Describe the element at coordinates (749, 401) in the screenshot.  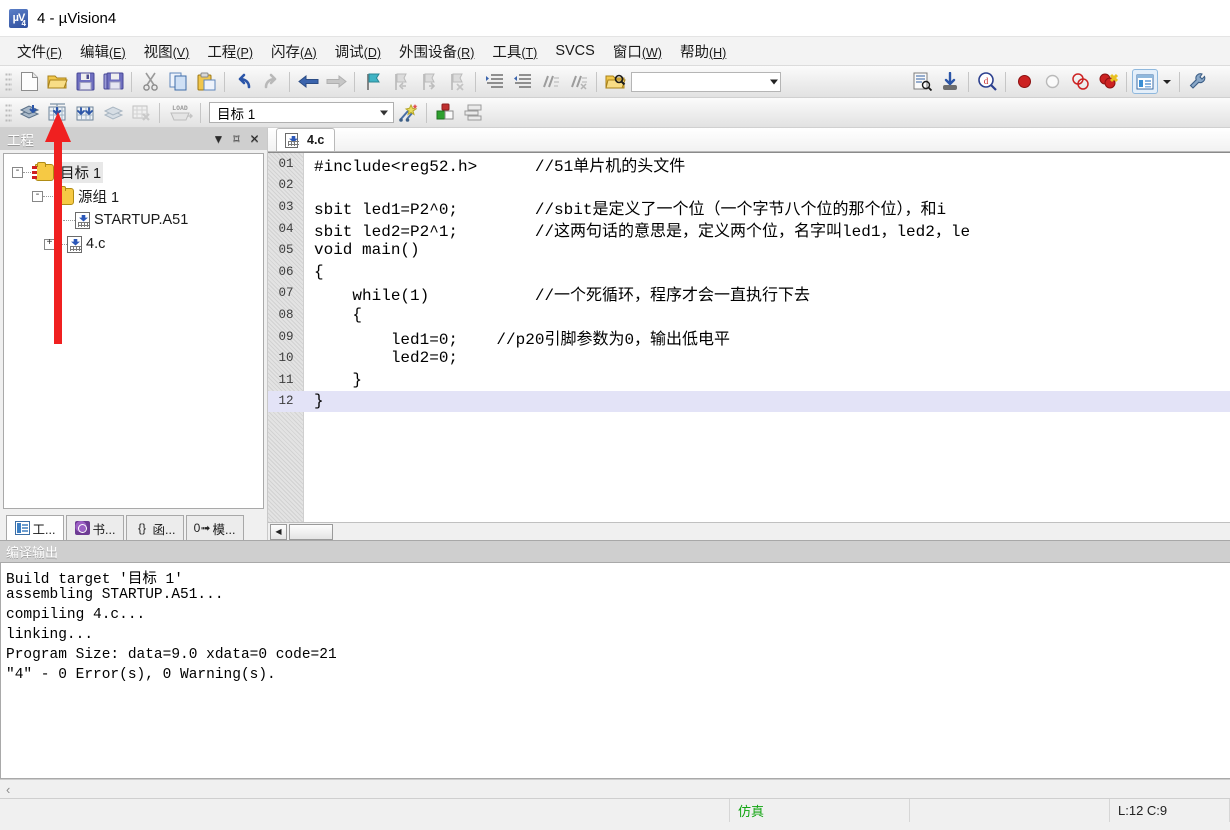
I see `code-line: 12}` at that location.